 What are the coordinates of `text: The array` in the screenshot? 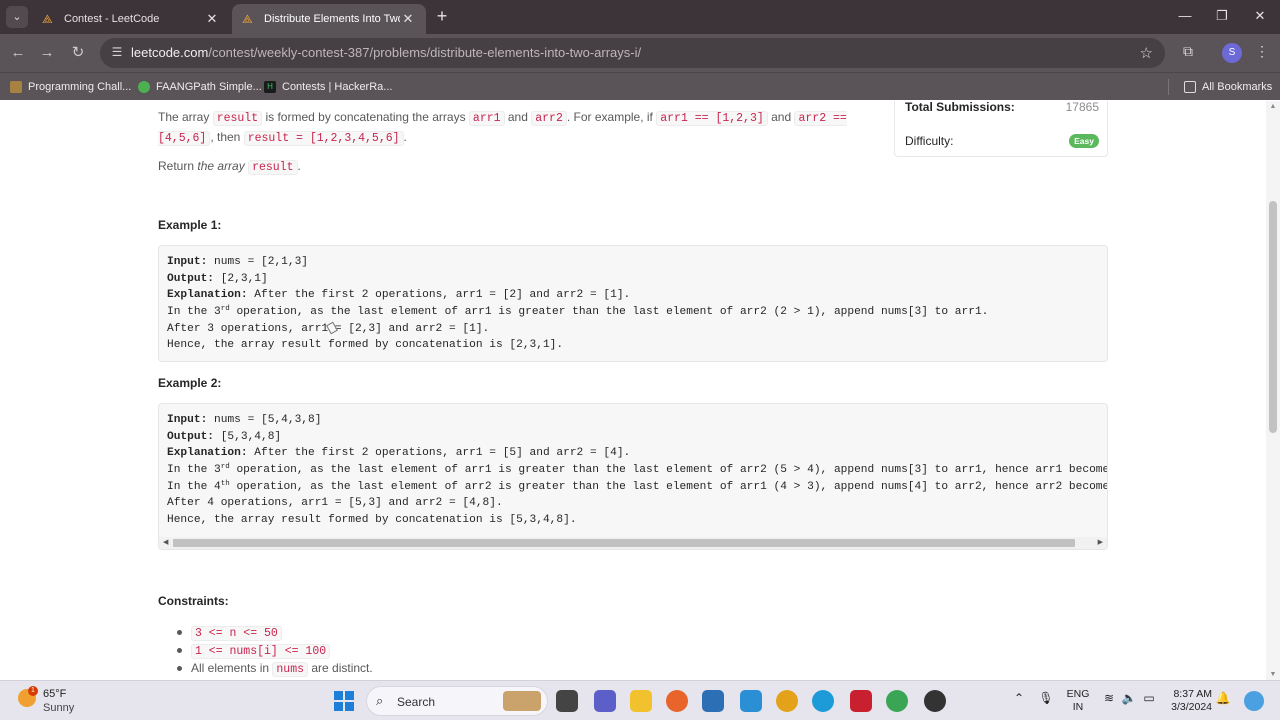 It's located at (184, 117).